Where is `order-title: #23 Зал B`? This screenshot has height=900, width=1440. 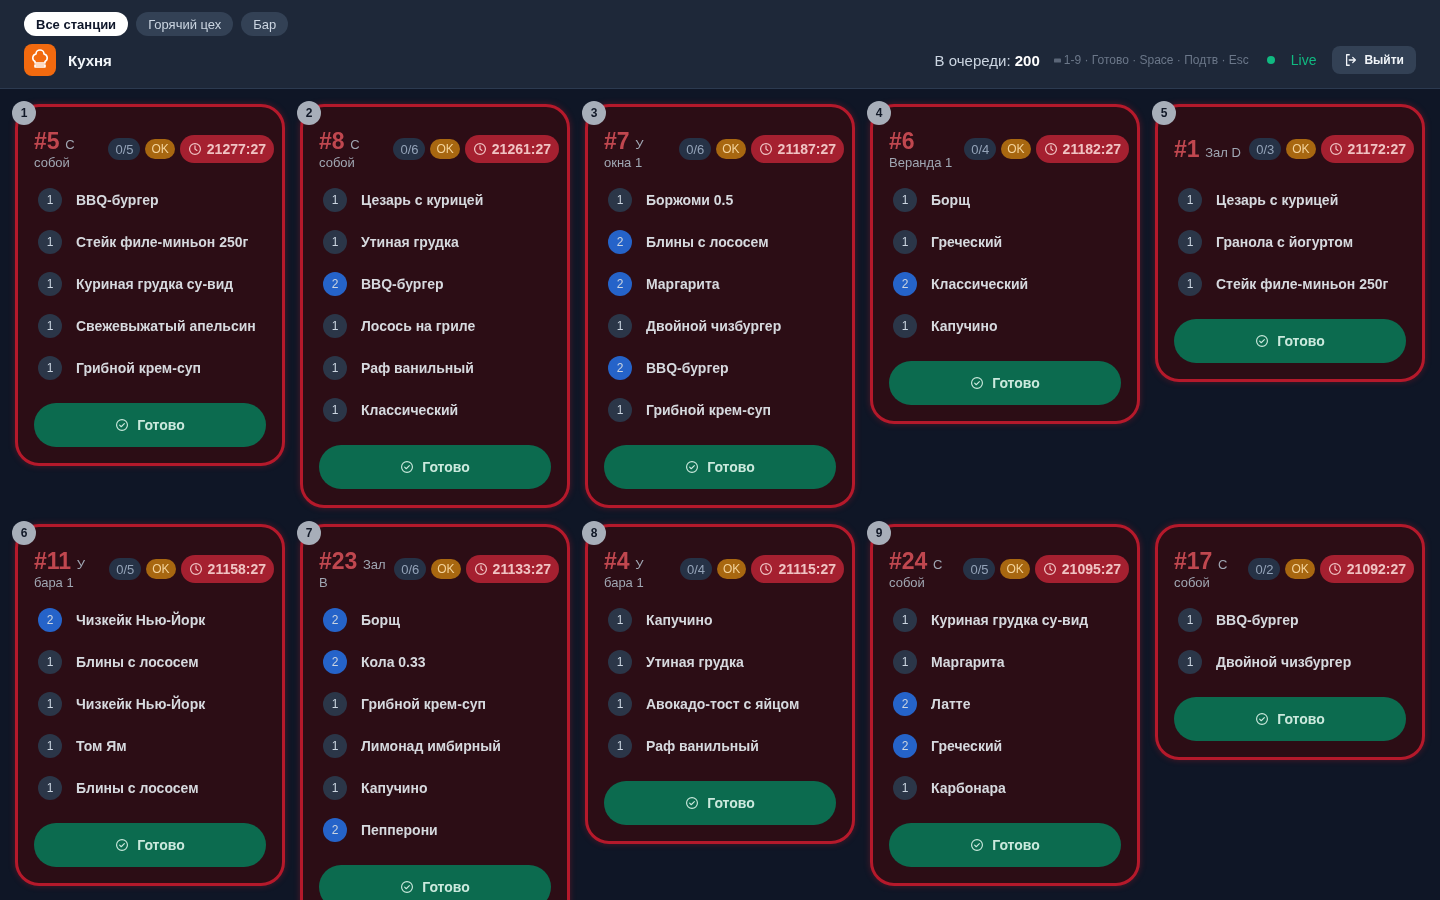 order-title: #23 Зал B is located at coordinates (353, 569).